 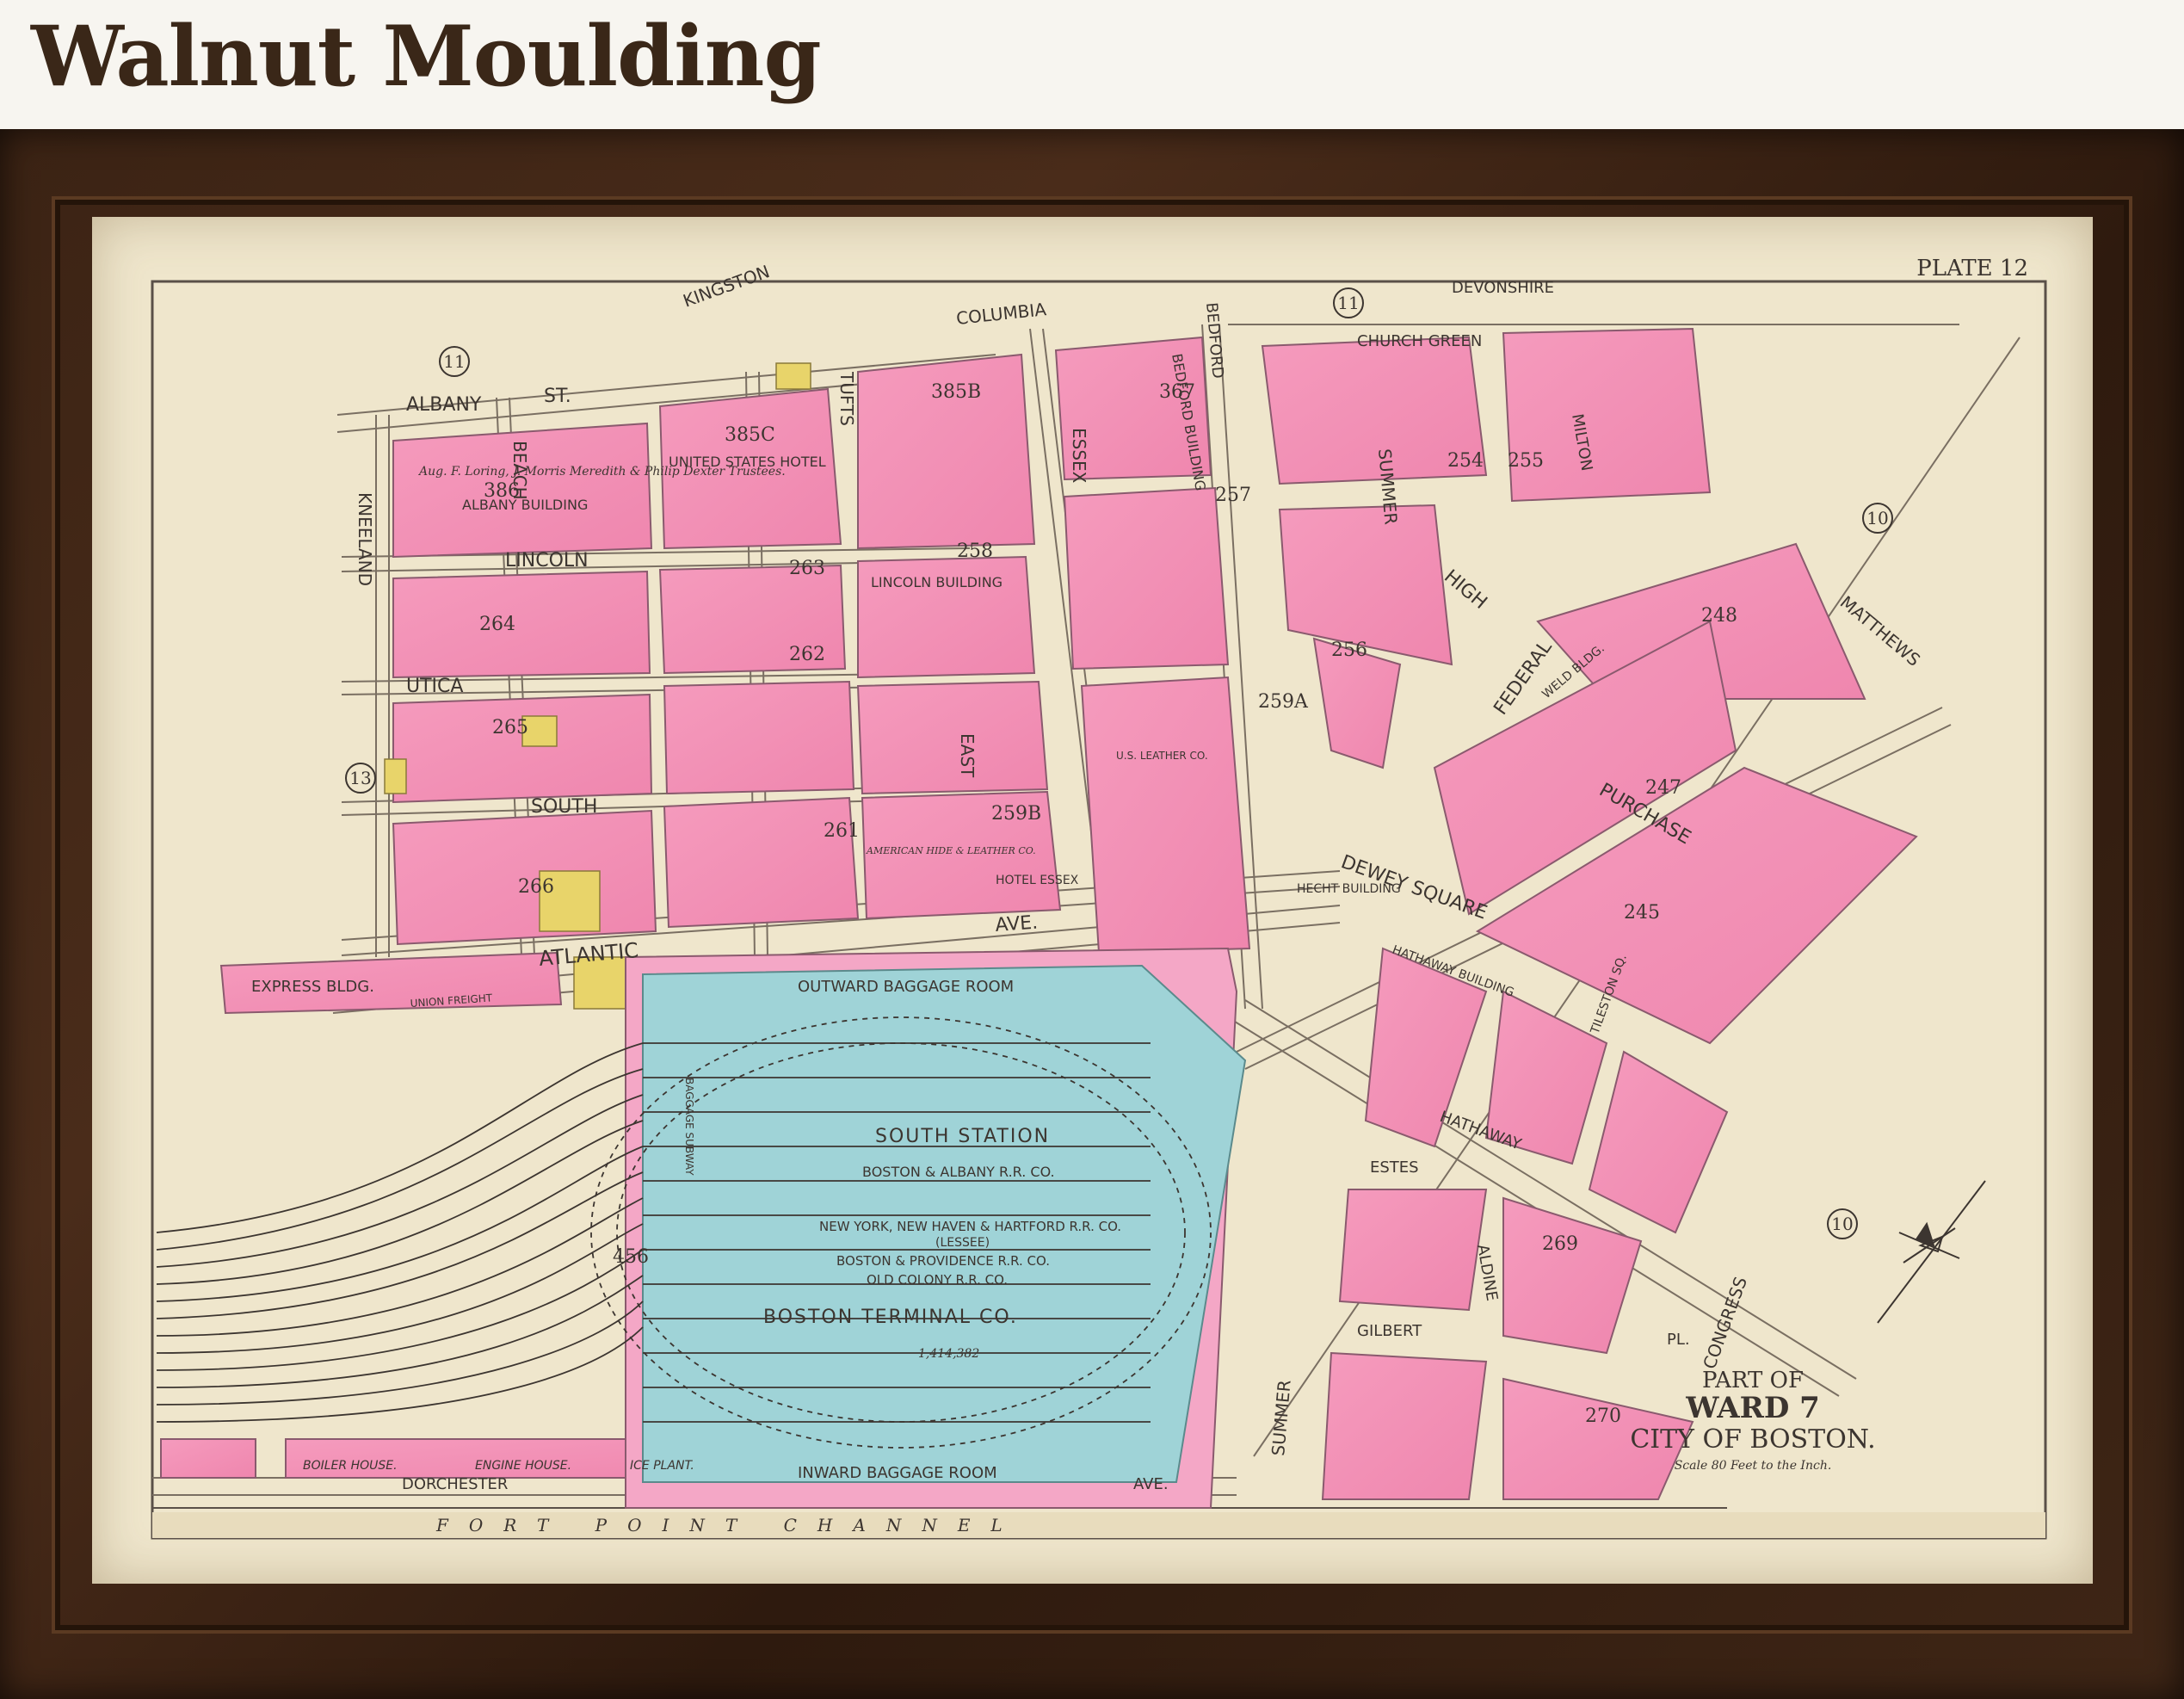 I want to click on block-number: 270, so click(x=1603, y=1416).